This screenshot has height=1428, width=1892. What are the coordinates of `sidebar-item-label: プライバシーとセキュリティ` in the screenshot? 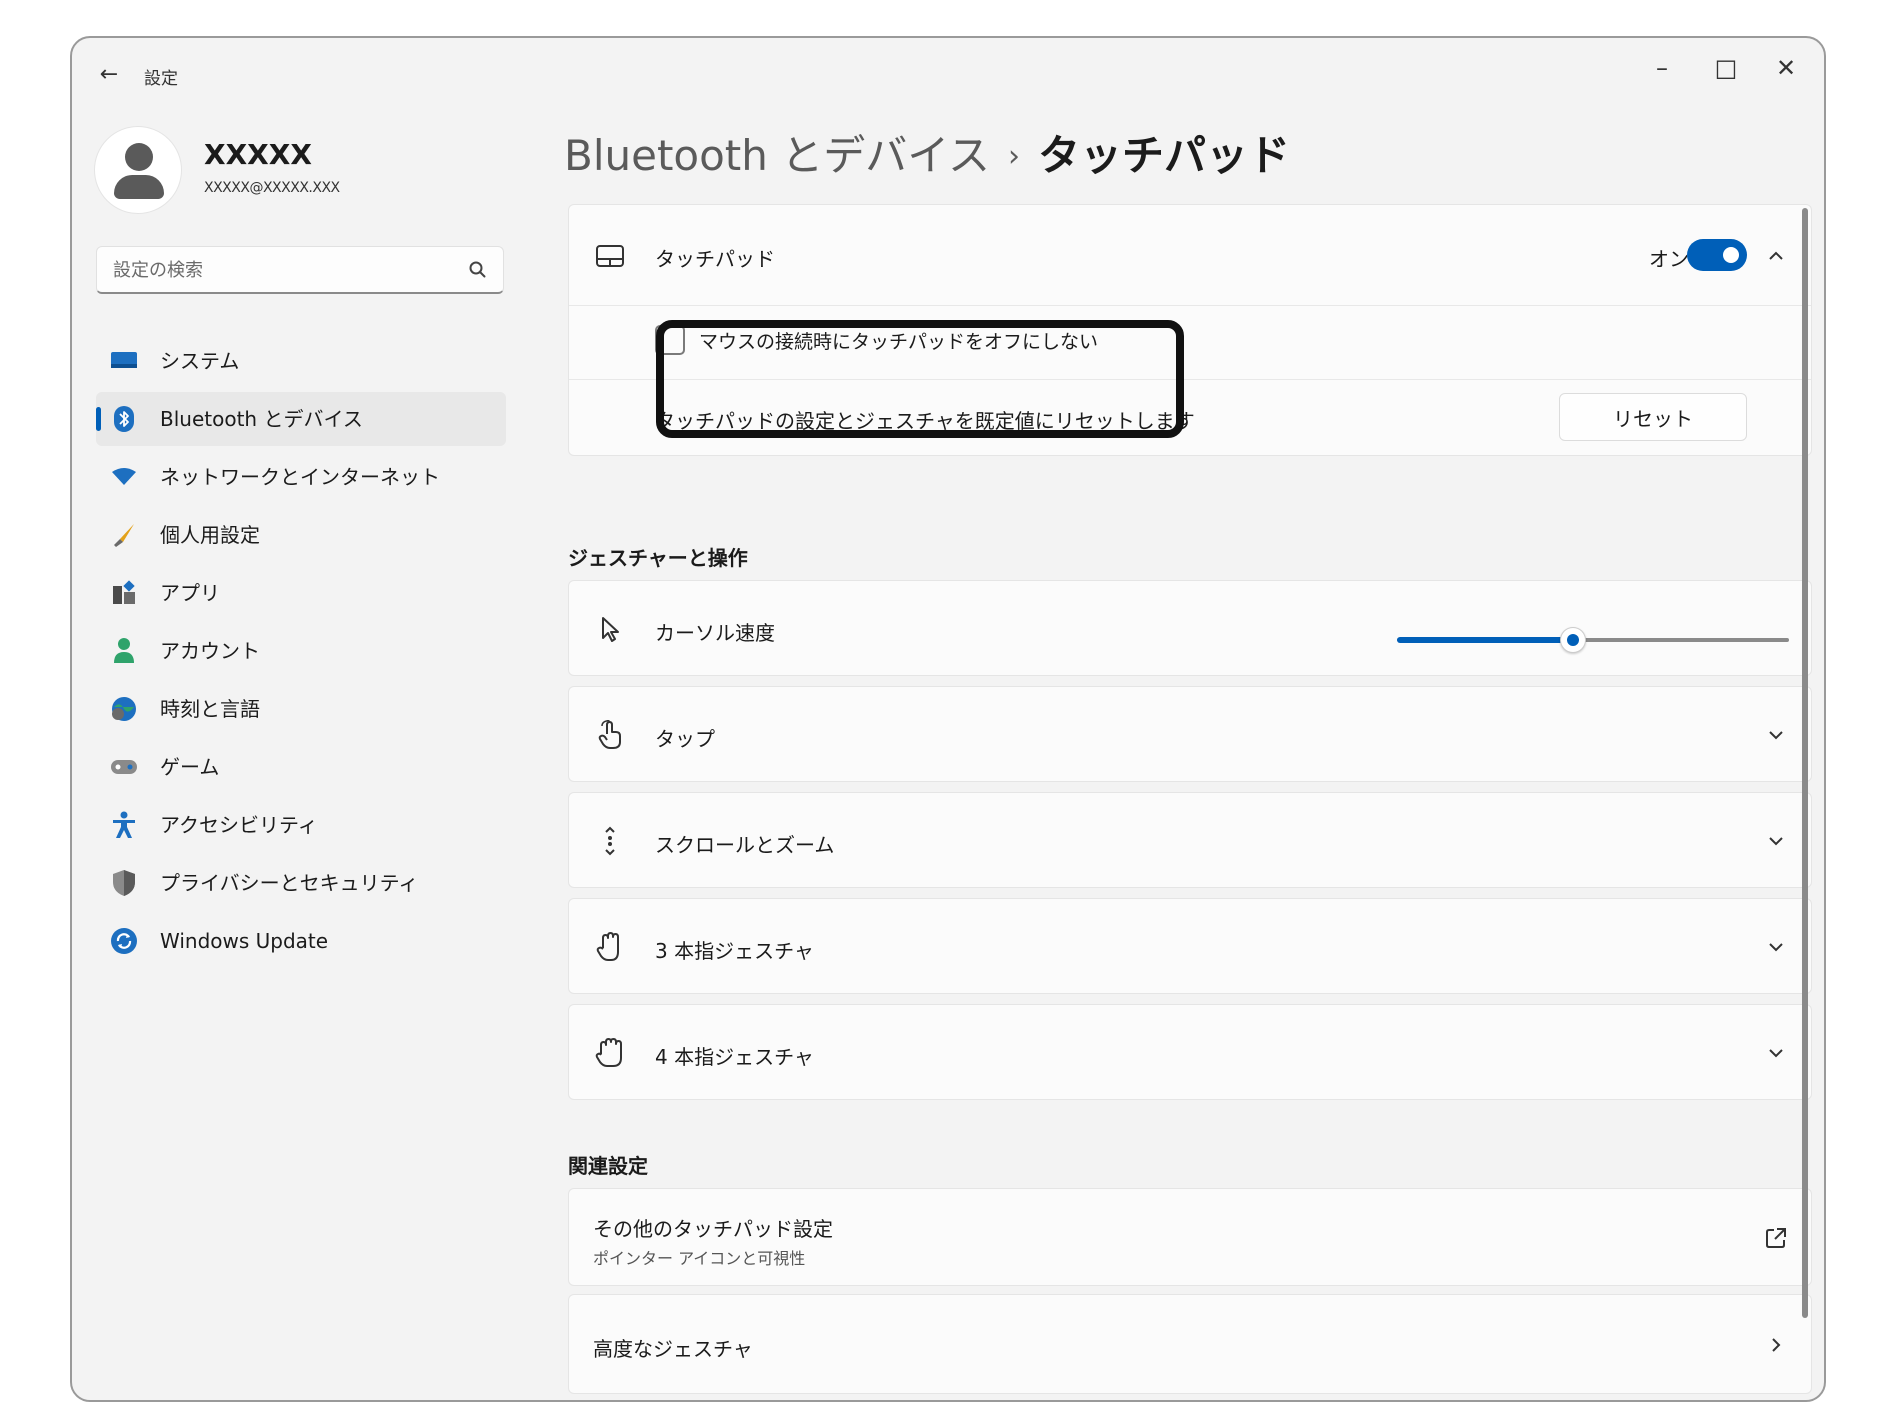 It's located at (289, 883).